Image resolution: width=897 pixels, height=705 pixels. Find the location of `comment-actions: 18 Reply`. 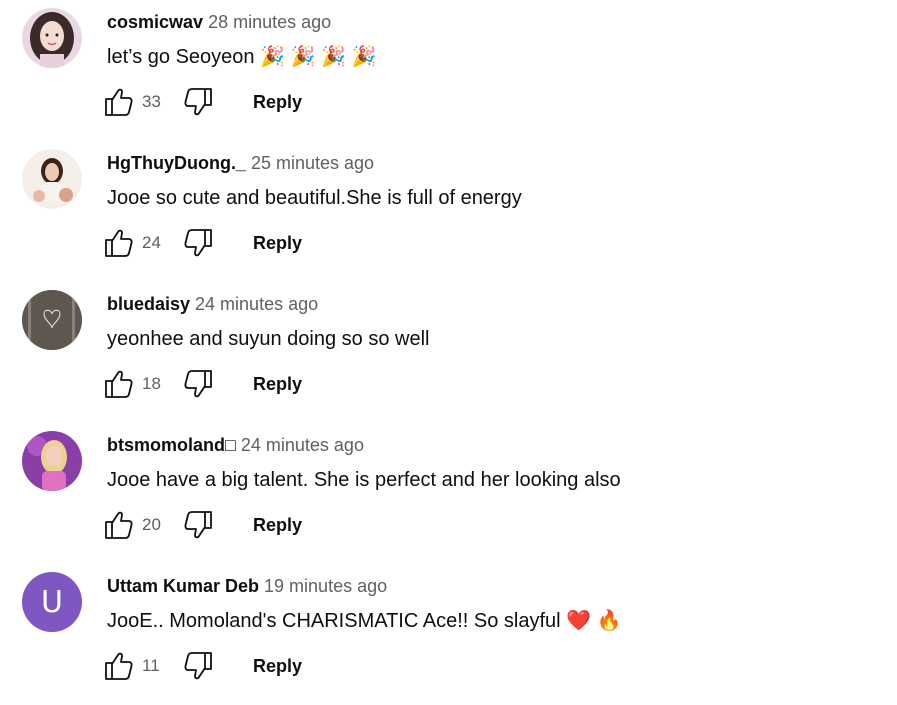

comment-actions: 18 Reply is located at coordinates (253, 384).